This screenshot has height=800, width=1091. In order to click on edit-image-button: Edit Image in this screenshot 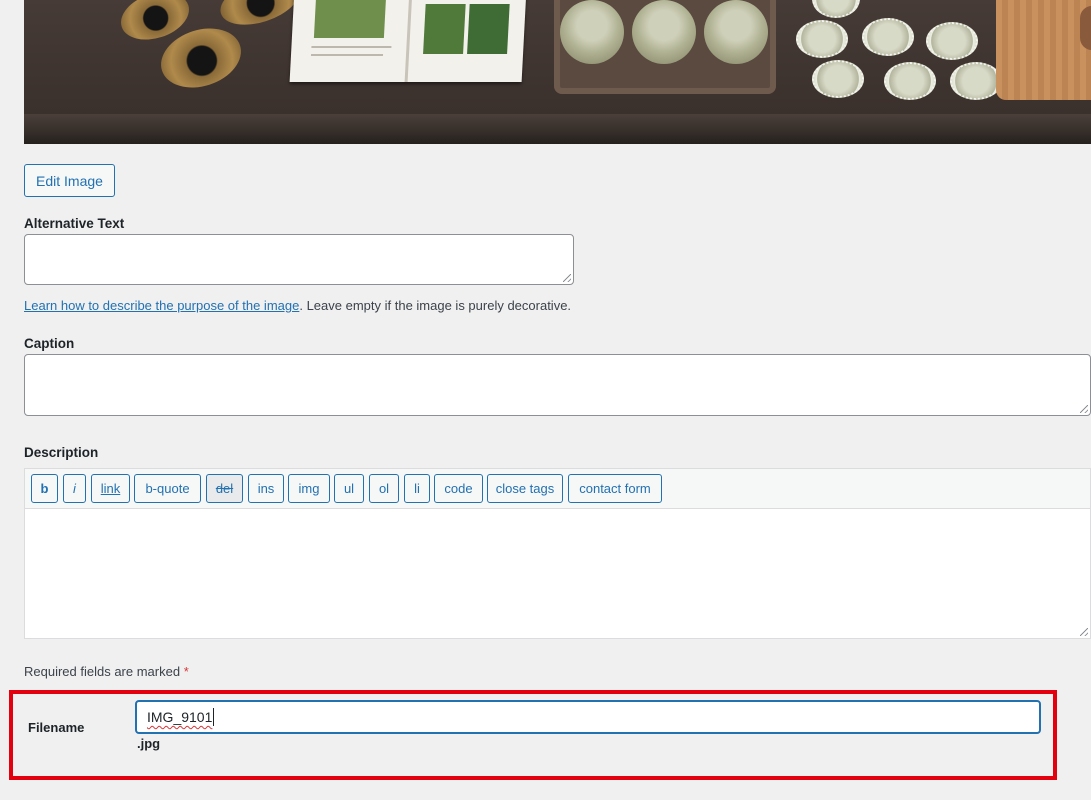, I will do `click(69, 180)`.